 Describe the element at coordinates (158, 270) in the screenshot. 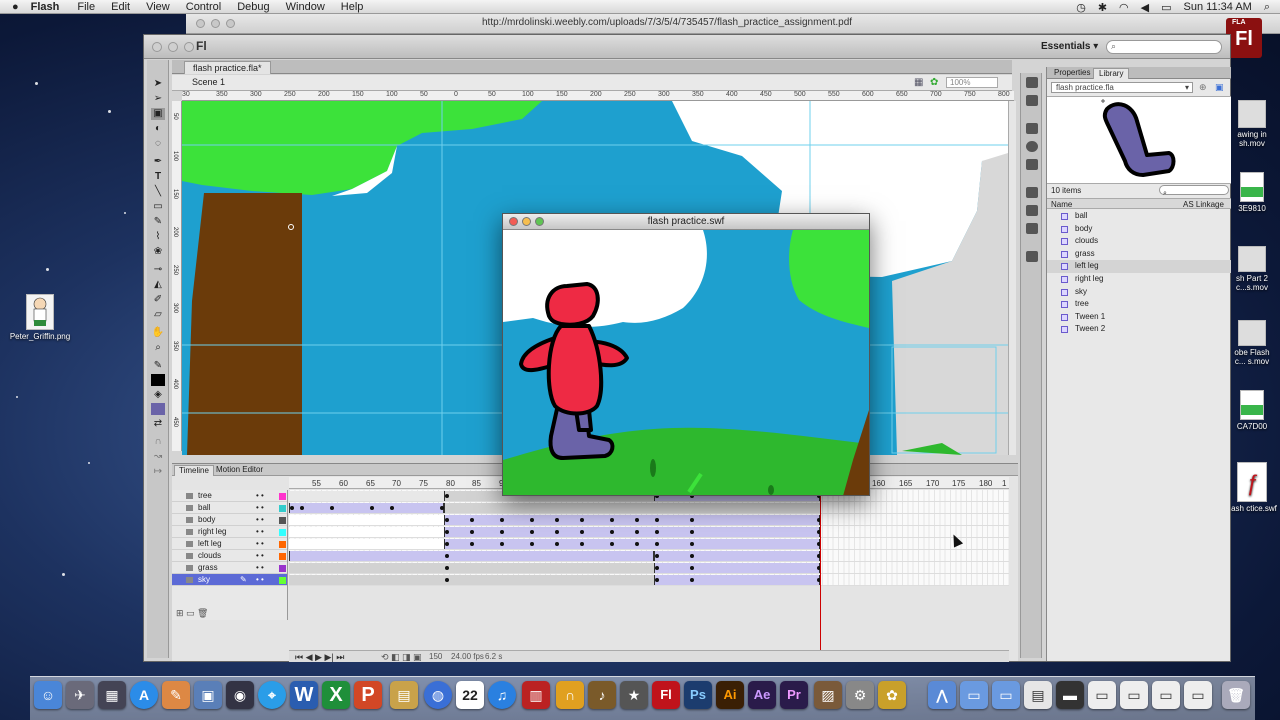

I see `bone-tool-icon: ⊸` at that location.